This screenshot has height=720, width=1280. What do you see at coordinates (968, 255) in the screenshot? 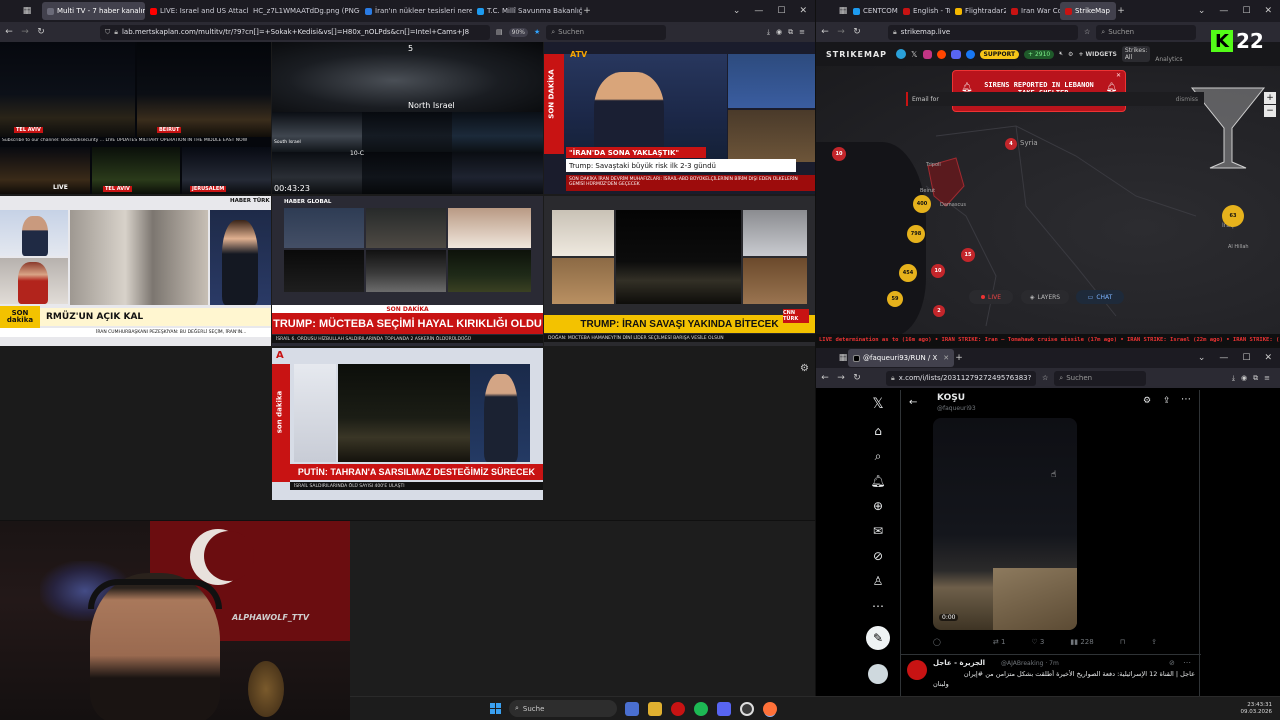
I see `strike-marker: 15` at bounding box center [968, 255].